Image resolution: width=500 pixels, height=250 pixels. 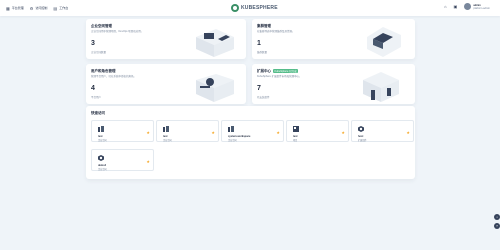 What do you see at coordinates (93, 88) in the screenshot?
I see `card-value: 4` at bounding box center [93, 88].